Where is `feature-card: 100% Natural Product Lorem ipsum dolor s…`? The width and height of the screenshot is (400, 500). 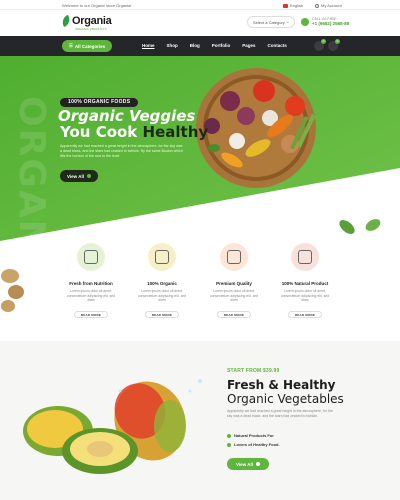 feature-card: 100% Natural Product Lorem ipsum dolor s… is located at coordinates (305, 282).